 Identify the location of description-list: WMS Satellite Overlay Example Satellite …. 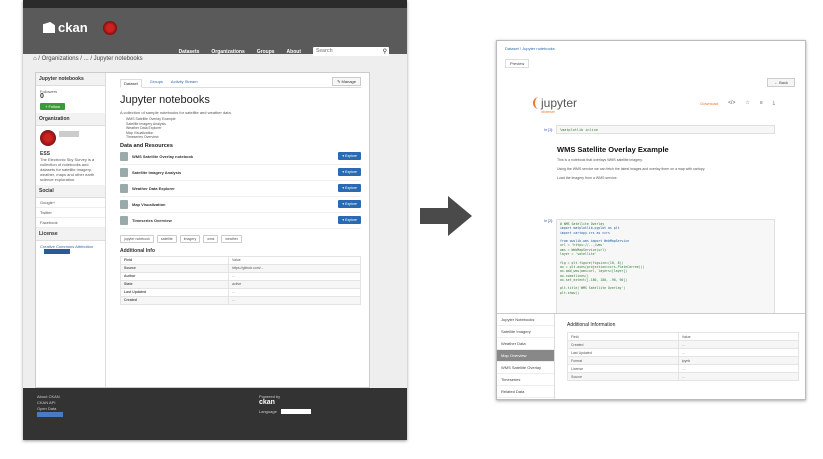
(243, 128).